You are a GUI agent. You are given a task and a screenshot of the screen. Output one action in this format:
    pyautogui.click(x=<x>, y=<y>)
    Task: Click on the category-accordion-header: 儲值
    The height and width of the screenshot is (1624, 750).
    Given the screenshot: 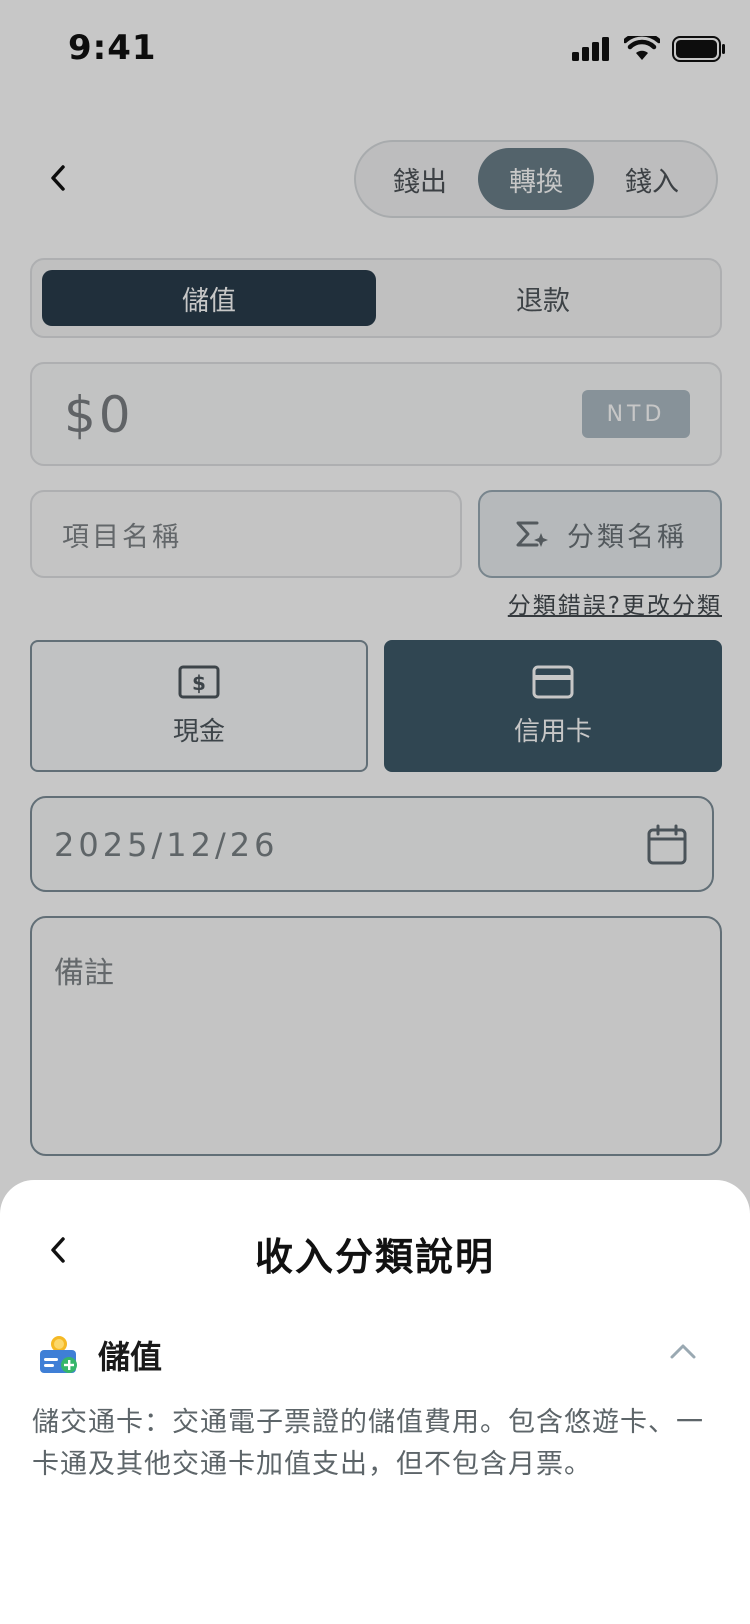 What is the action you would take?
    pyautogui.click(x=378, y=1355)
    